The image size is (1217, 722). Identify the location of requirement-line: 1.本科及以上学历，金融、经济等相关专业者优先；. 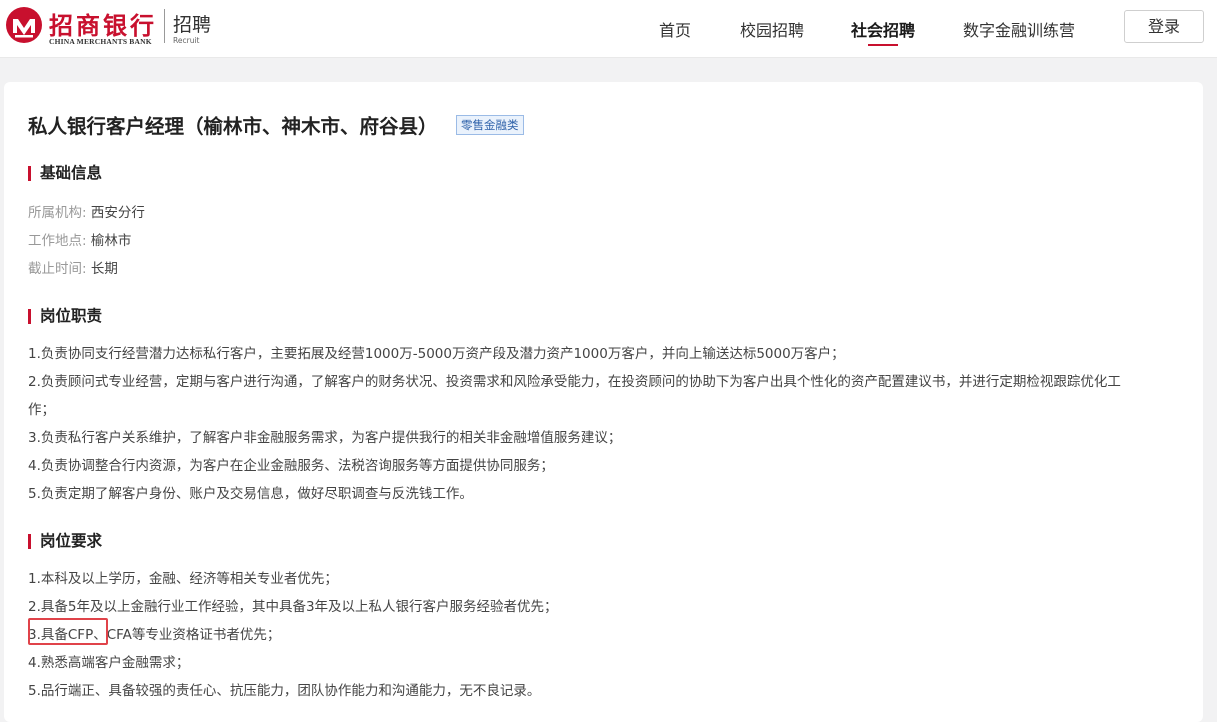
(183, 579).